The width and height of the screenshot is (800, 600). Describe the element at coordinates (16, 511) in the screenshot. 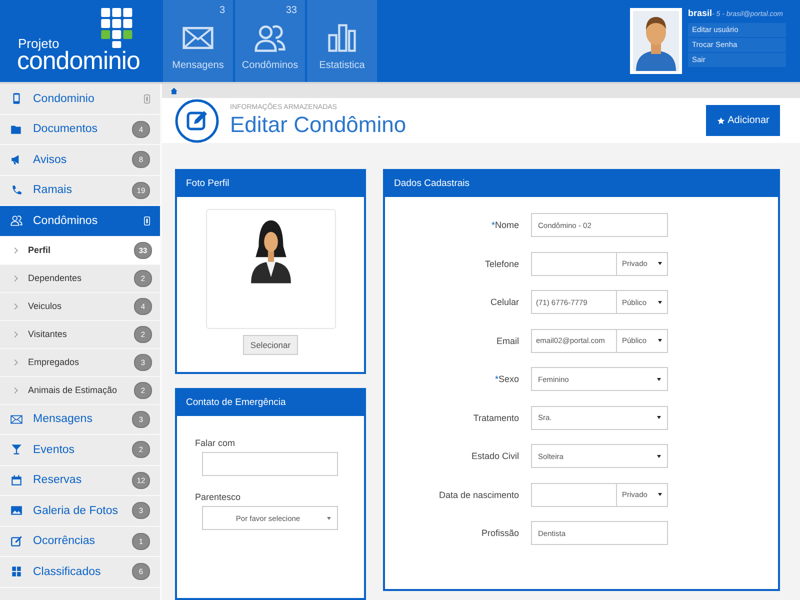

I see `image-icon` at that location.